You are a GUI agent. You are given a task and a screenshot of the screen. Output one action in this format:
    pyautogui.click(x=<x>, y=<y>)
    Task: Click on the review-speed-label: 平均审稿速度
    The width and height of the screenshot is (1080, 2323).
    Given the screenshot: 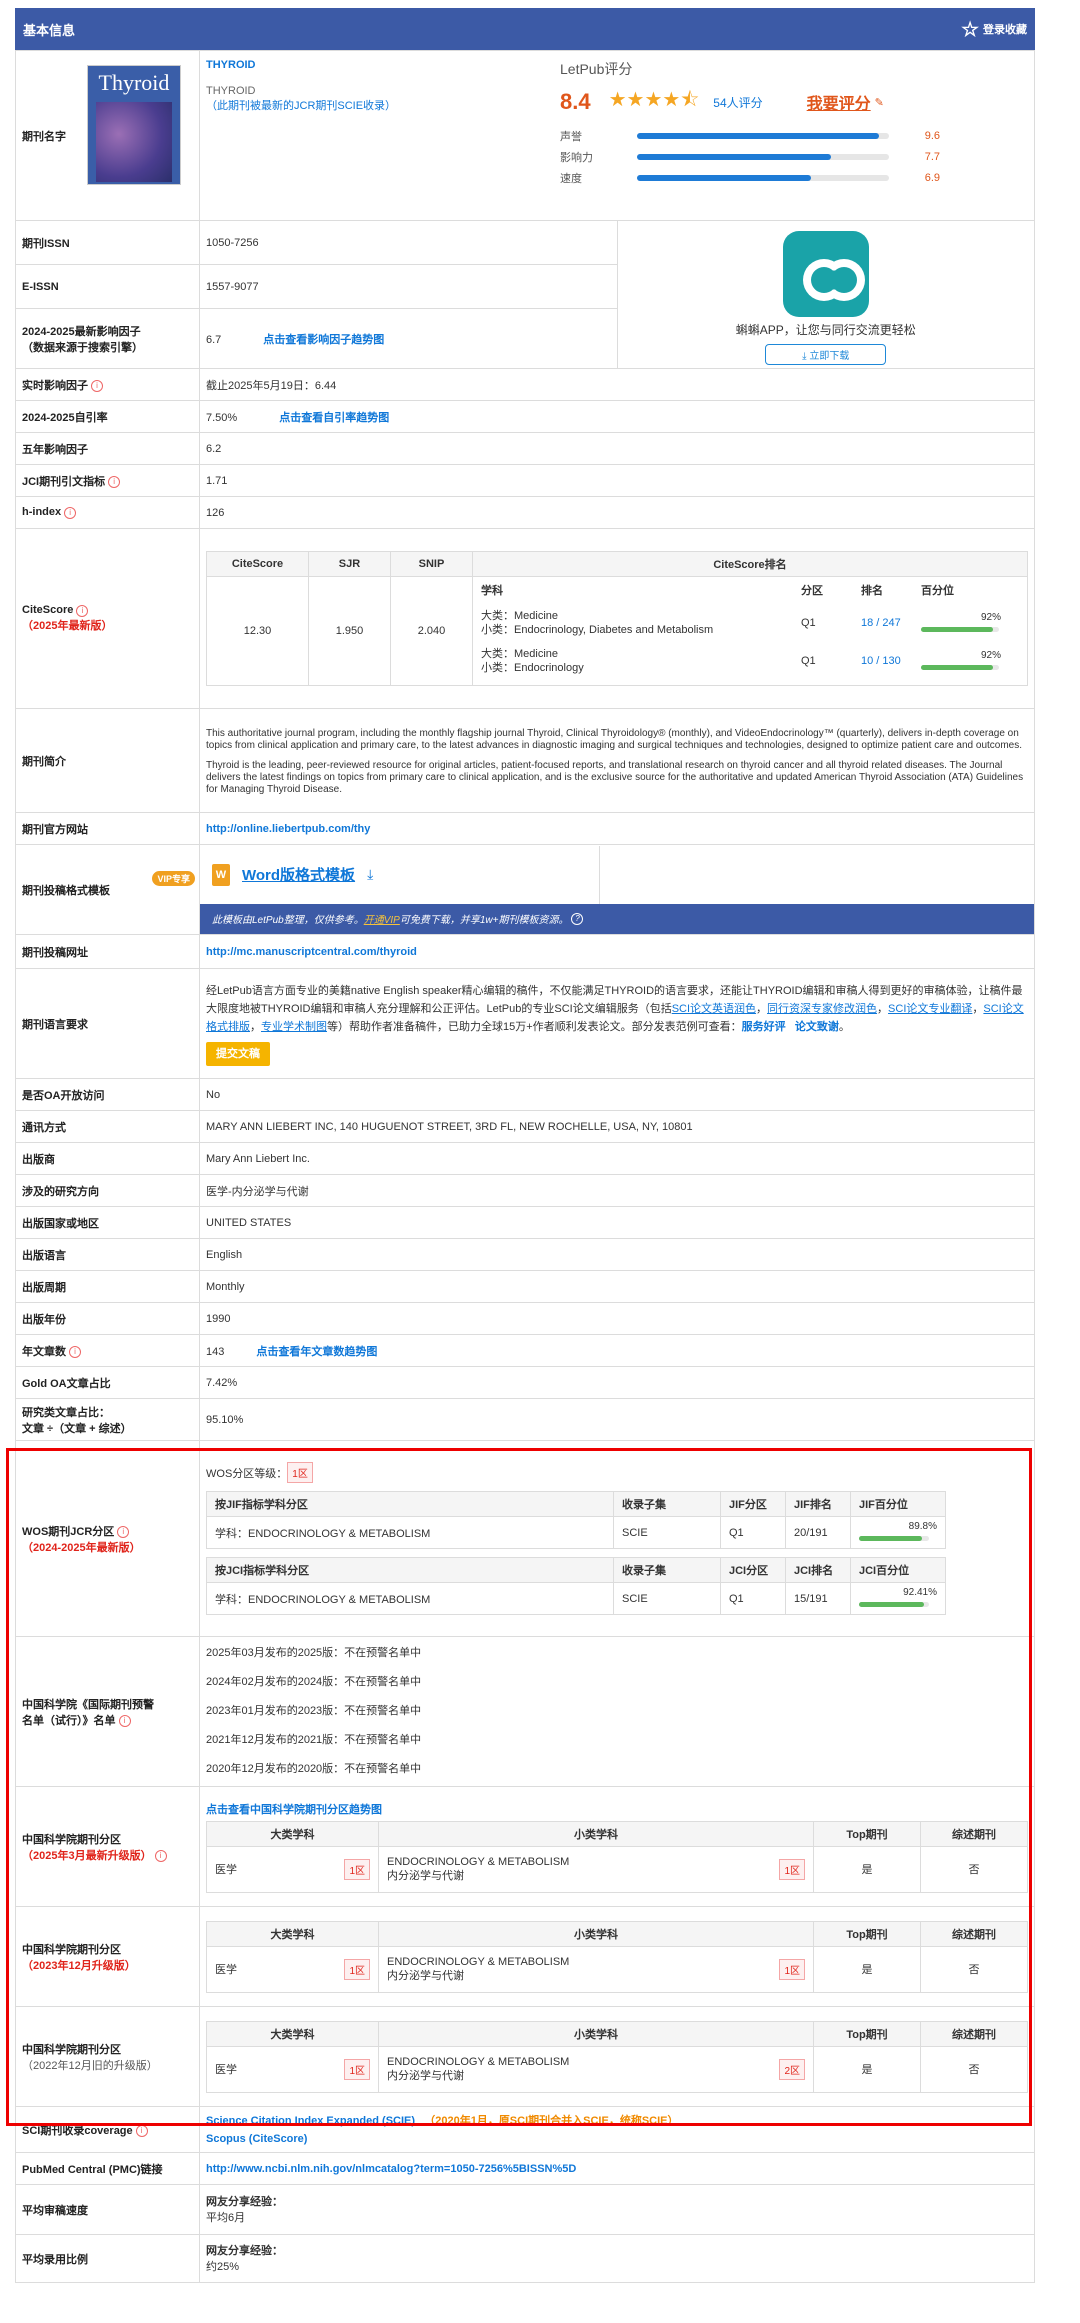 What is the action you would take?
    pyautogui.click(x=107, y=2209)
    